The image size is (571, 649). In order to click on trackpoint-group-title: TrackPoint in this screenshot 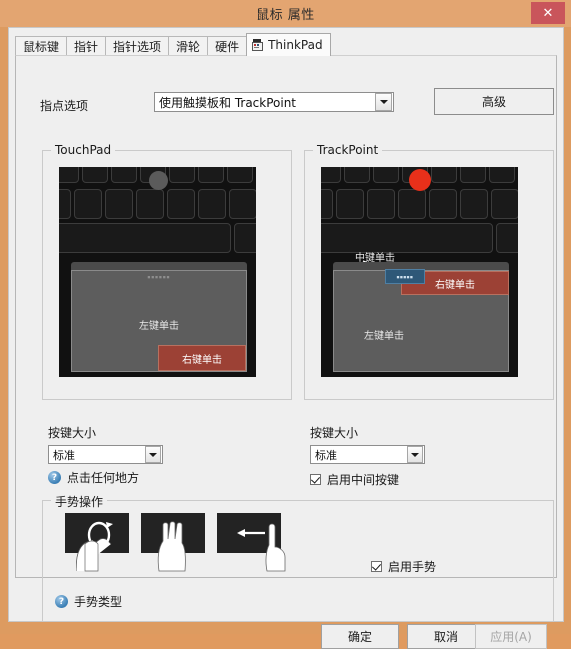, I will do `click(348, 150)`.